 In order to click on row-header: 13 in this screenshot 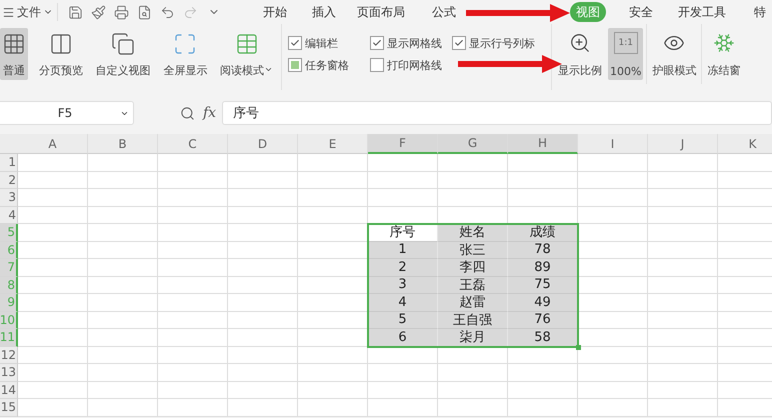, I will do `click(9, 373)`.